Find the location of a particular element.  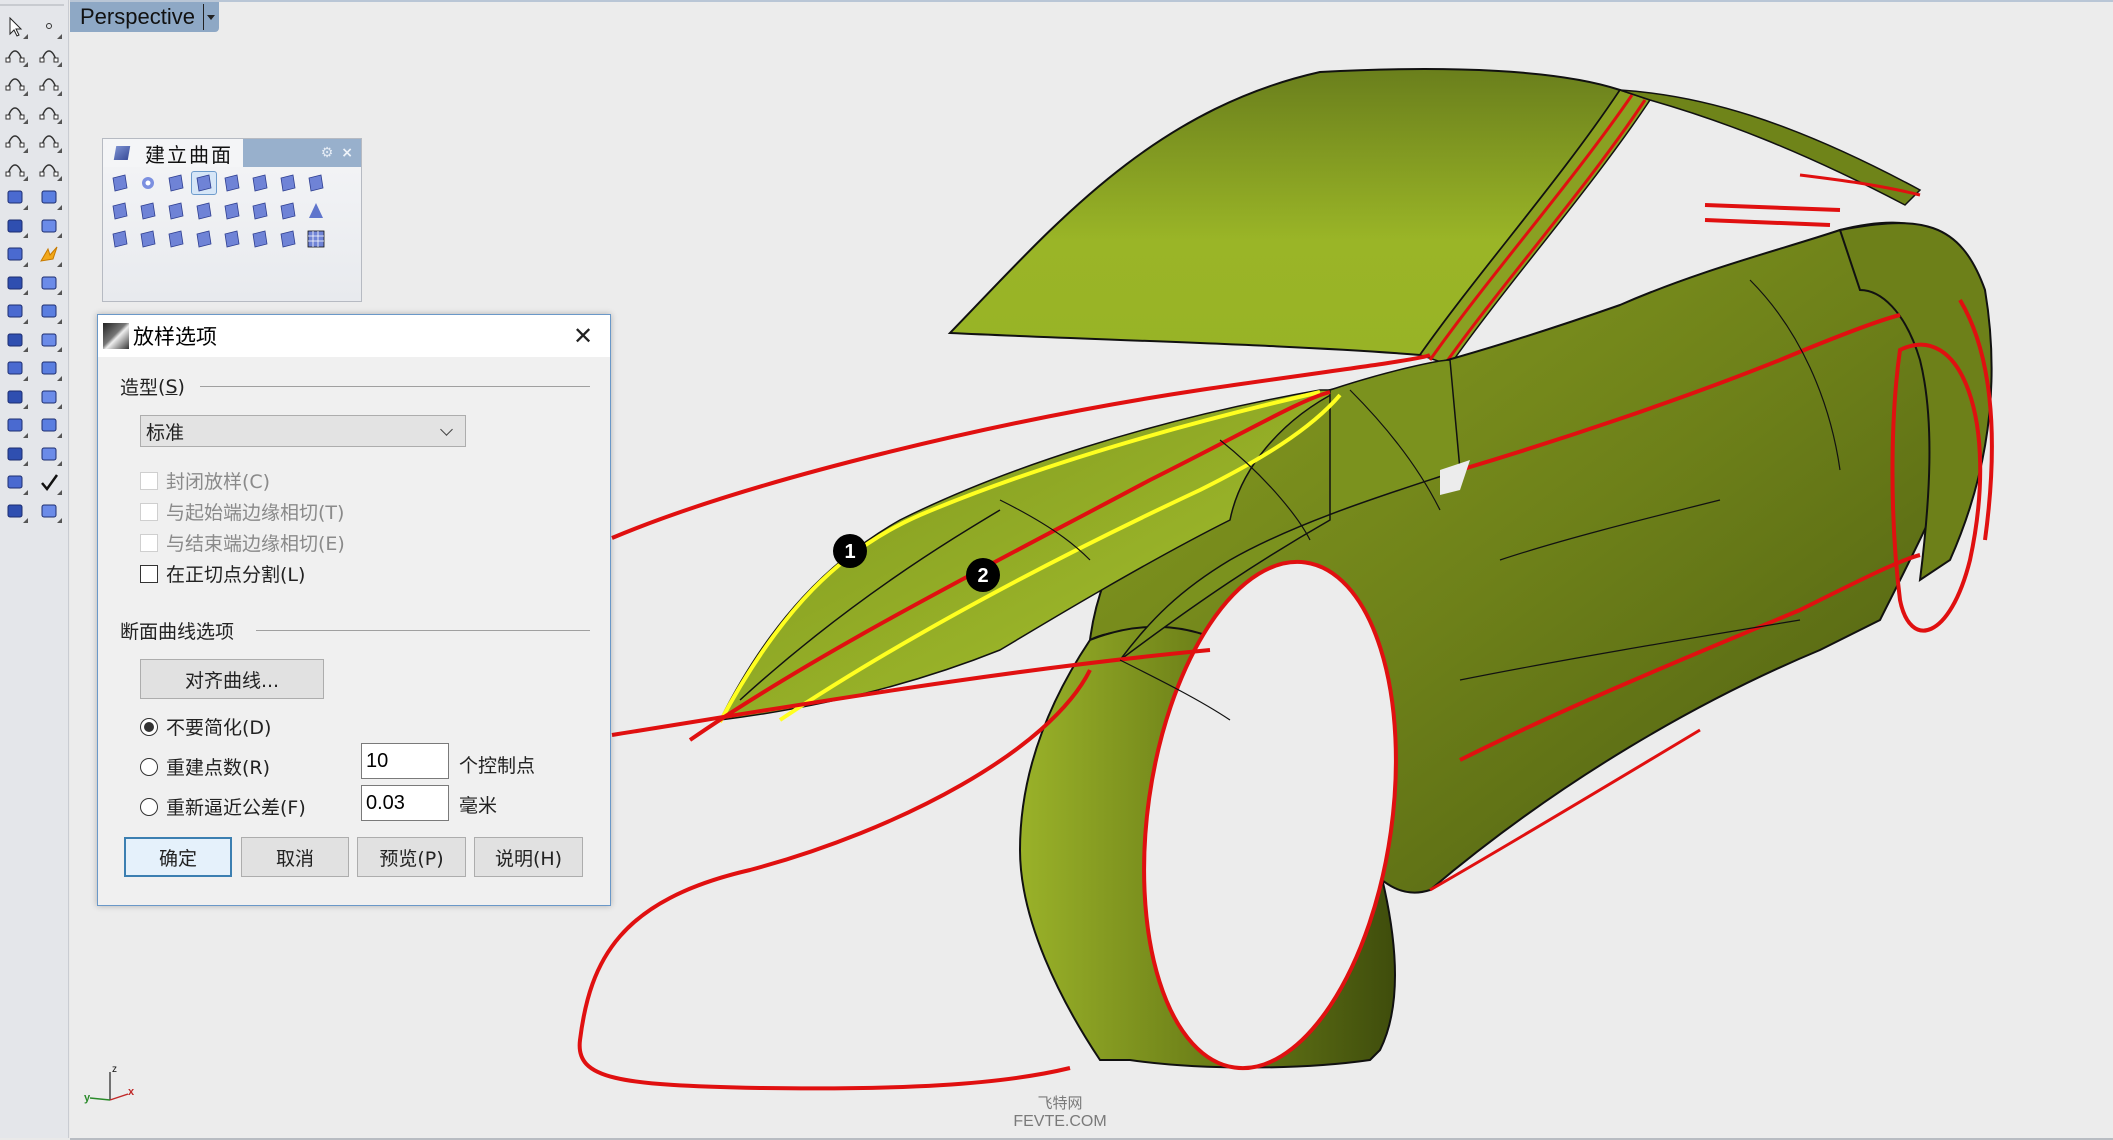

viewport-menu-arrow-icon is located at coordinates (210, 17).